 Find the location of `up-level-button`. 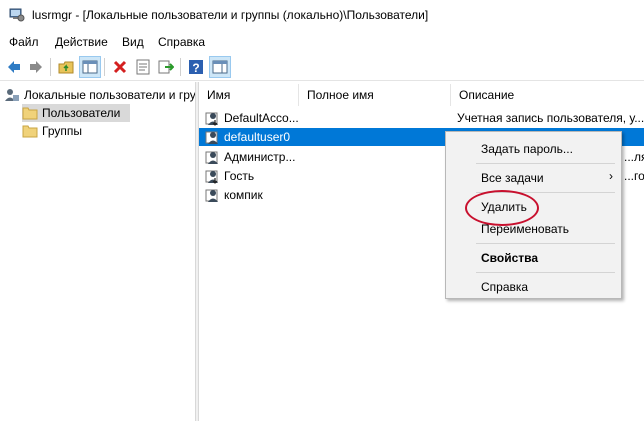

up-level-button is located at coordinates (66, 67).